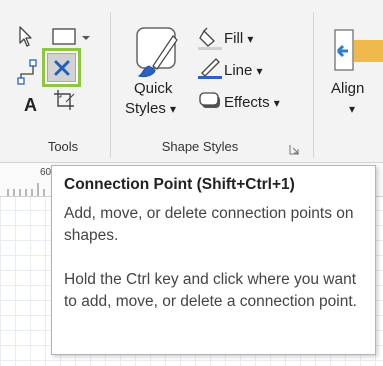 The width and height of the screenshot is (383, 366). What do you see at coordinates (46, 172) in the screenshot?
I see `ruler-tick-label: 60` at bounding box center [46, 172].